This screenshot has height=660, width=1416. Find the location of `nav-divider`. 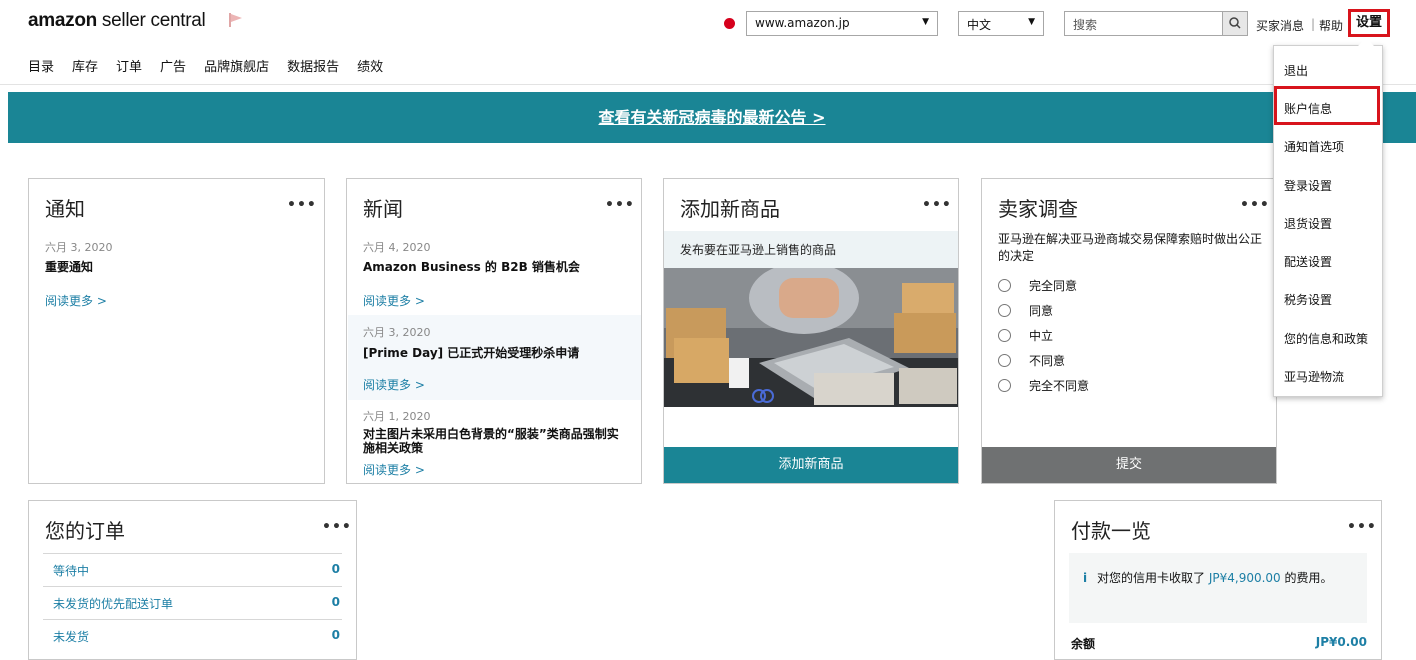

nav-divider is located at coordinates (708, 84).